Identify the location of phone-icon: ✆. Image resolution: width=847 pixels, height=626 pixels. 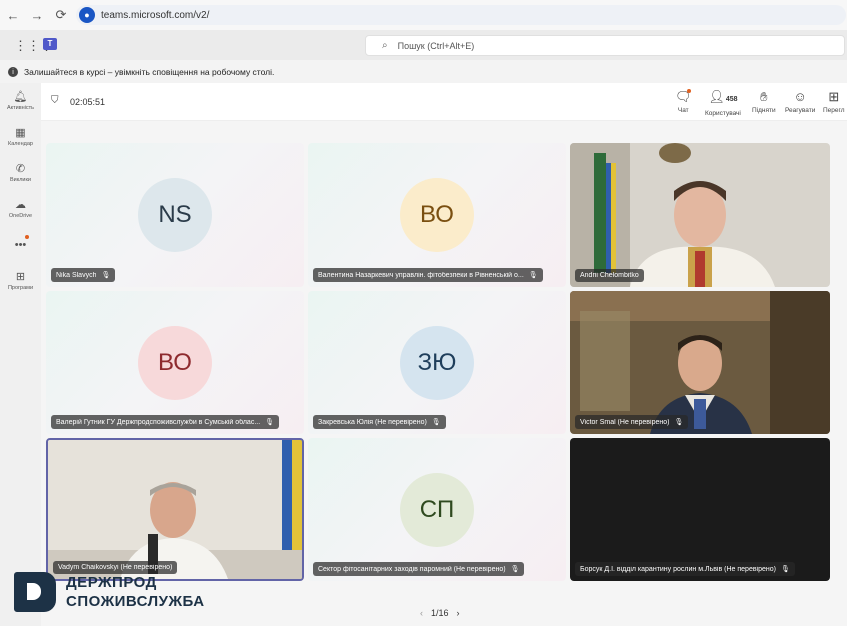
(20, 169).